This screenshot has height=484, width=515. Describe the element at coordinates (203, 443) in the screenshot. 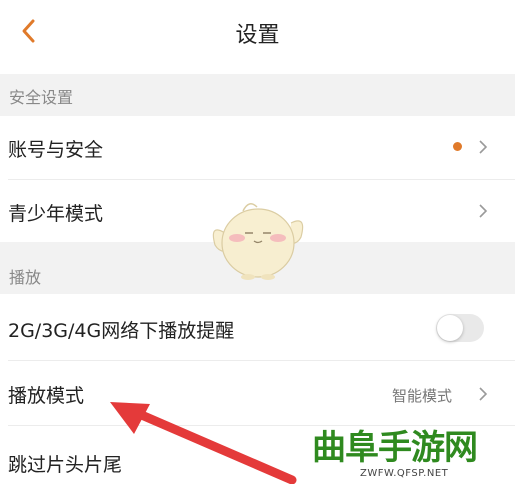

I see `annotation-arrow-icon` at that location.